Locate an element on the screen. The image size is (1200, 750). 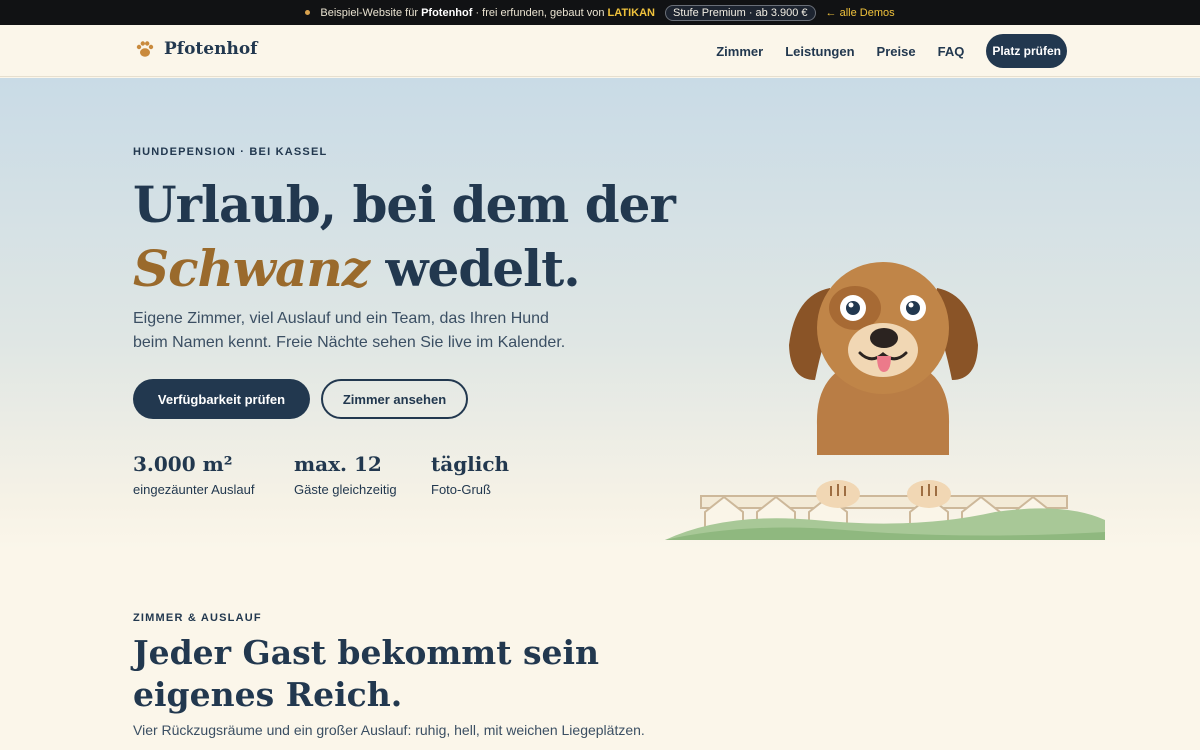
logo: Pfotenhof is located at coordinates (196, 49).